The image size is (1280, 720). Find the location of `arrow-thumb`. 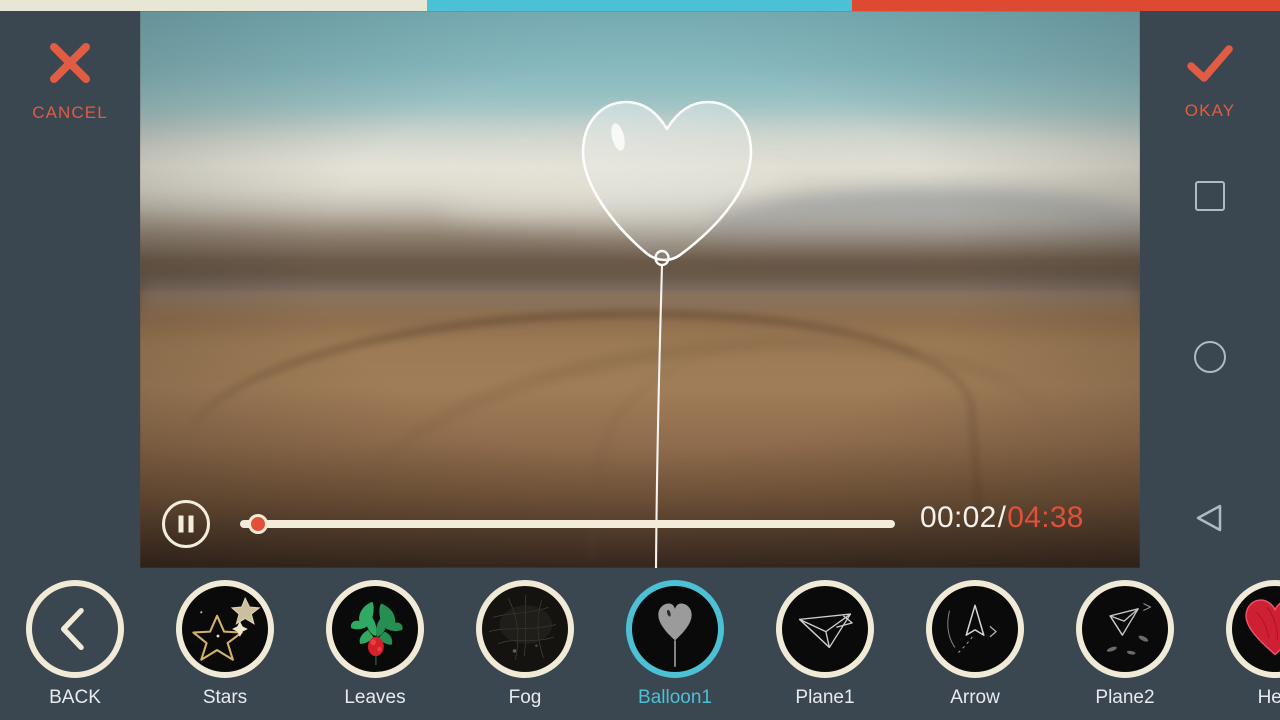

arrow-thumb is located at coordinates (975, 629).